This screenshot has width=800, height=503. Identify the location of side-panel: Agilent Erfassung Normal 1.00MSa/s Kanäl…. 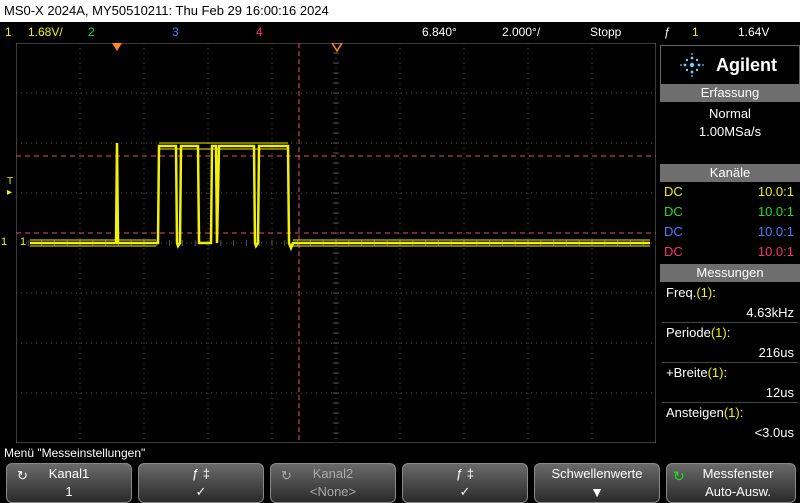
(730, 243).